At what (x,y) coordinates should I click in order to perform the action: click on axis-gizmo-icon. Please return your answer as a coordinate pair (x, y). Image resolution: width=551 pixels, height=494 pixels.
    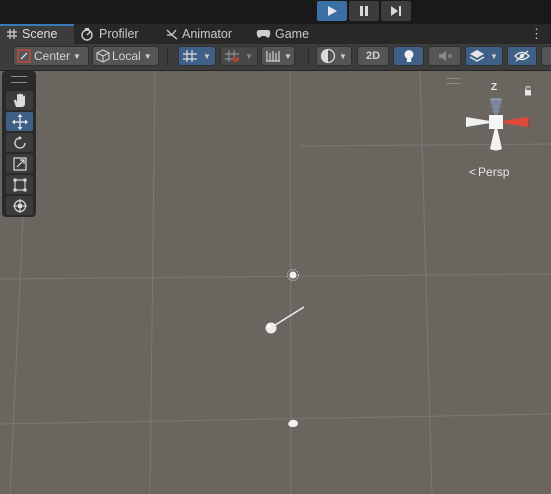
    Looking at the image, I should click on (495, 116).